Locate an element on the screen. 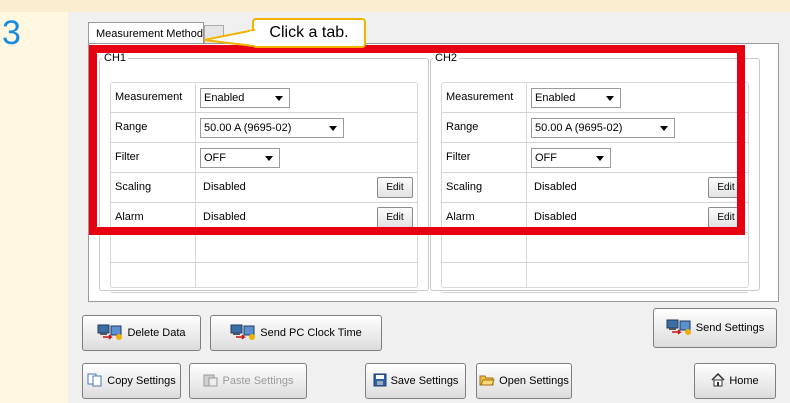  ch2-row-scaling: Scaling Disabled Edit is located at coordinates (595, 188).